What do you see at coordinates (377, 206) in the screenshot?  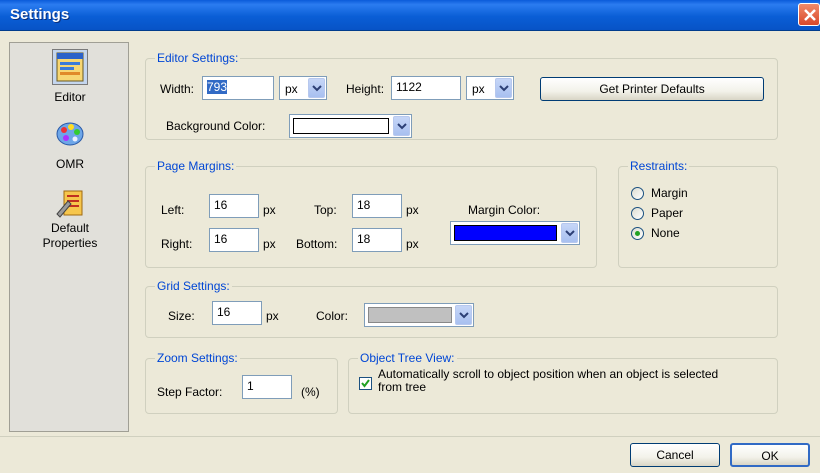 I see `top-margin-input: 18` at bounding box center [377, 206].